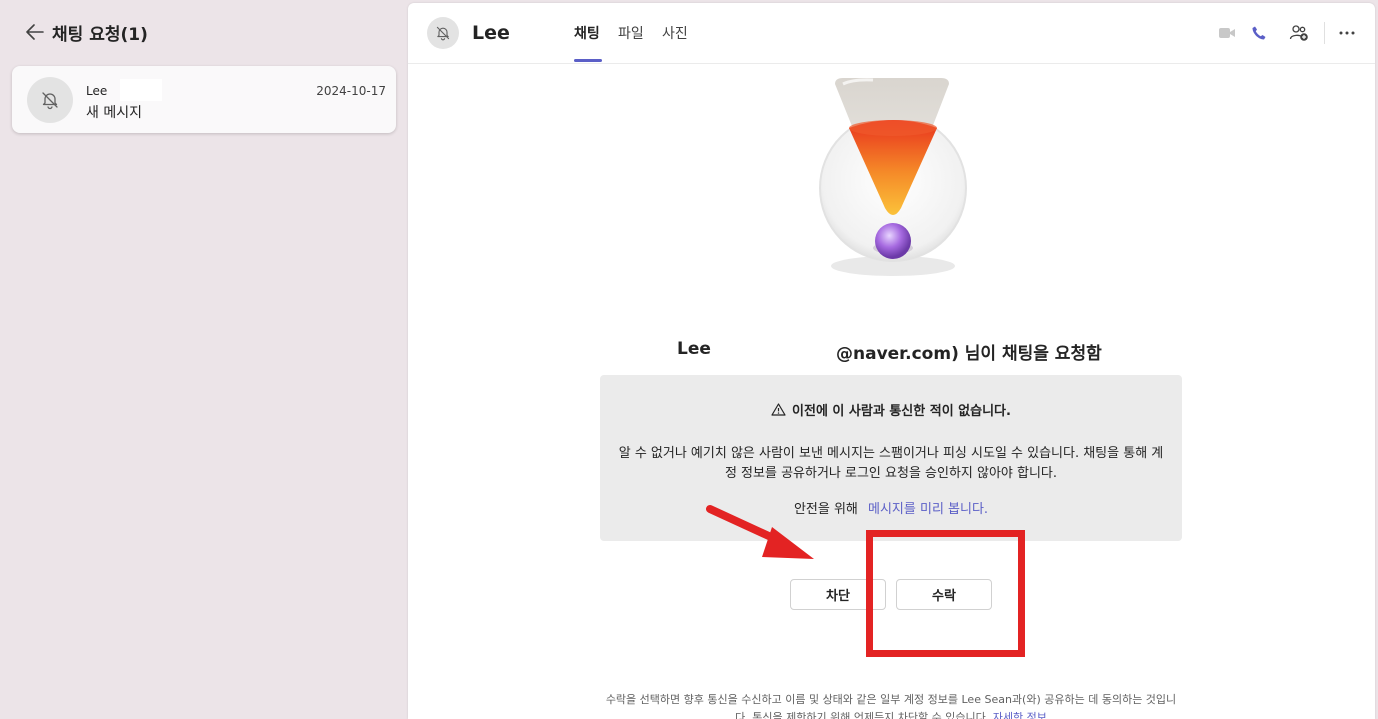 Image resolution: width=1378 pixels, height=719 pixels. I want to click on requester-name: Lee, so click(694, 349).